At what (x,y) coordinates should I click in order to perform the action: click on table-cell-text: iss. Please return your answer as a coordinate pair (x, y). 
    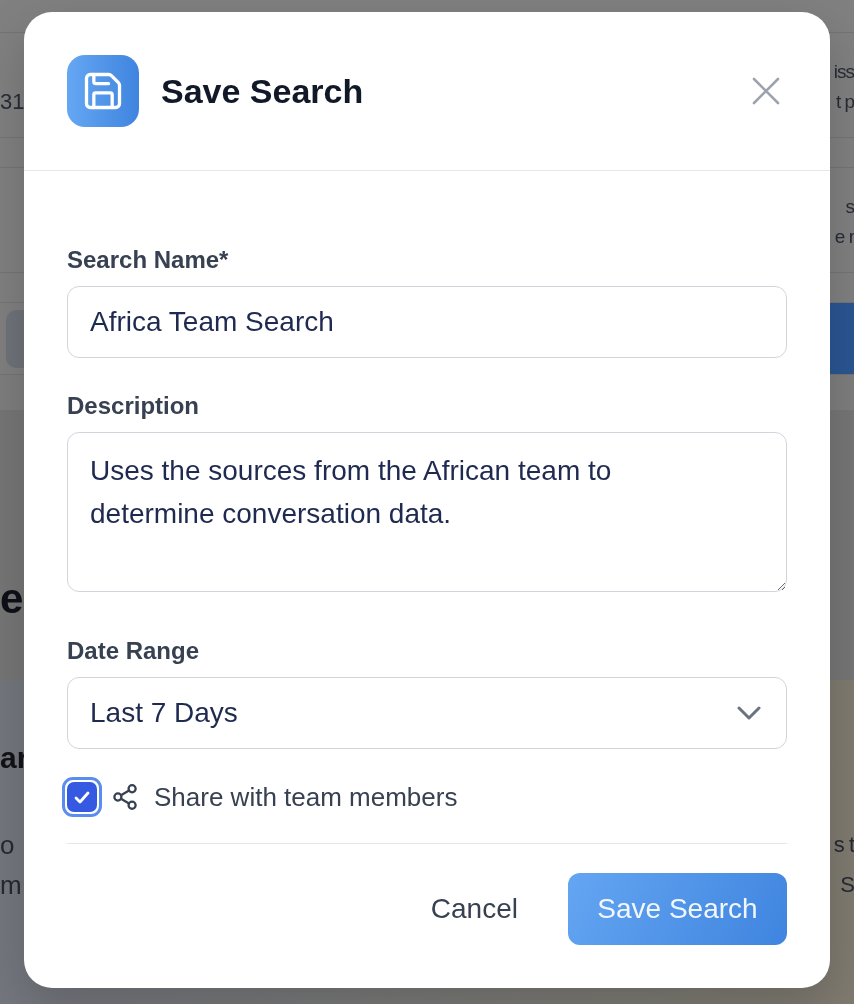
    Looking at the image, I should click on (843, 72).